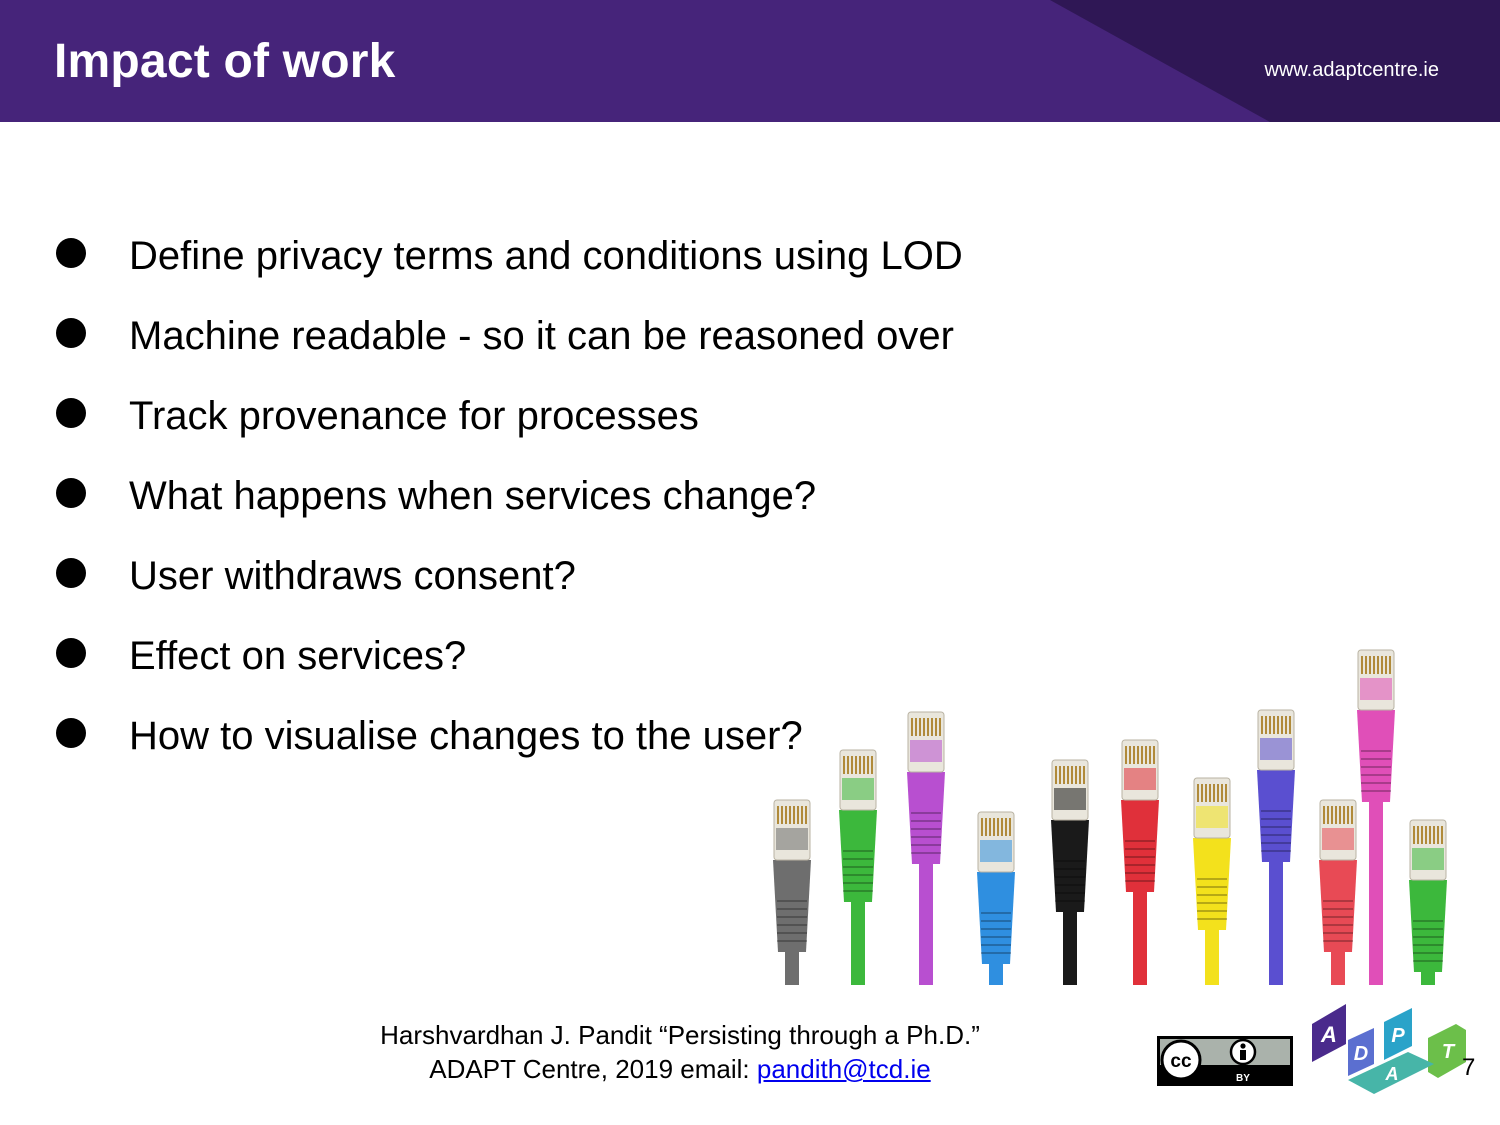 Image resolution: width=1500 pixels, height=1125 pixels. I want to click on website-label: www.adaptcentre.ie, so click(1351, 70).